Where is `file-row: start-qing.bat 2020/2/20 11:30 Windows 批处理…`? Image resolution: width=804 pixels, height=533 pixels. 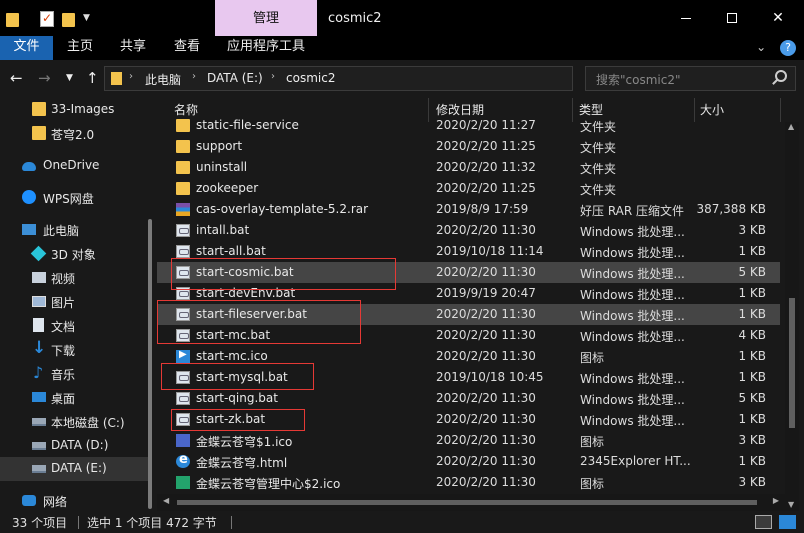 file-row: start-qing.bat 2020/2/20 11:30 Windows 批处理… is located at coordinates (468, 398).